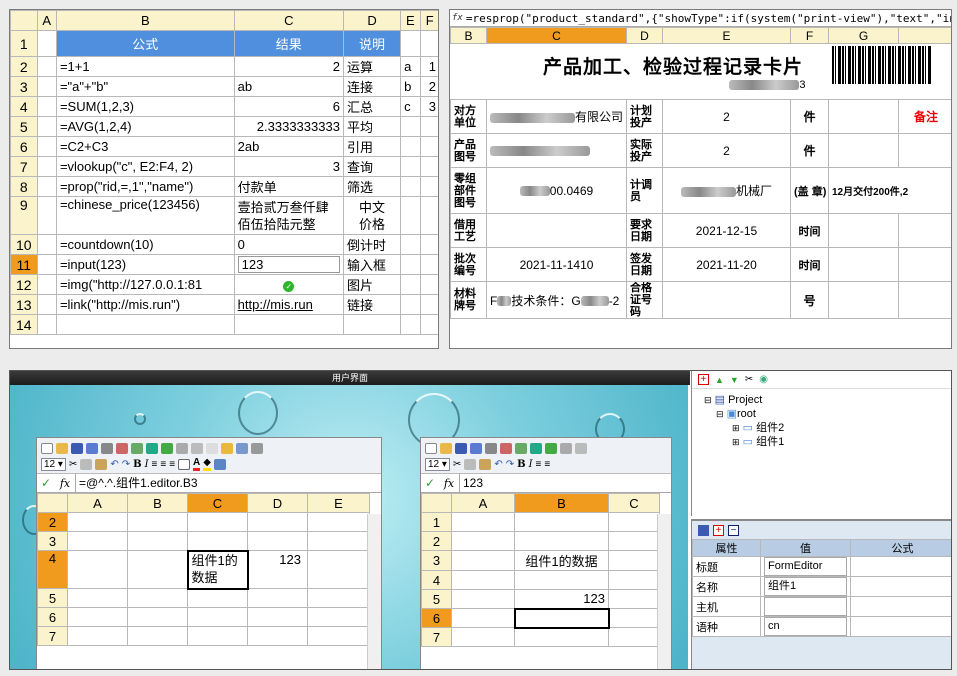  I want to click on col-header: A, so click(46, 20).